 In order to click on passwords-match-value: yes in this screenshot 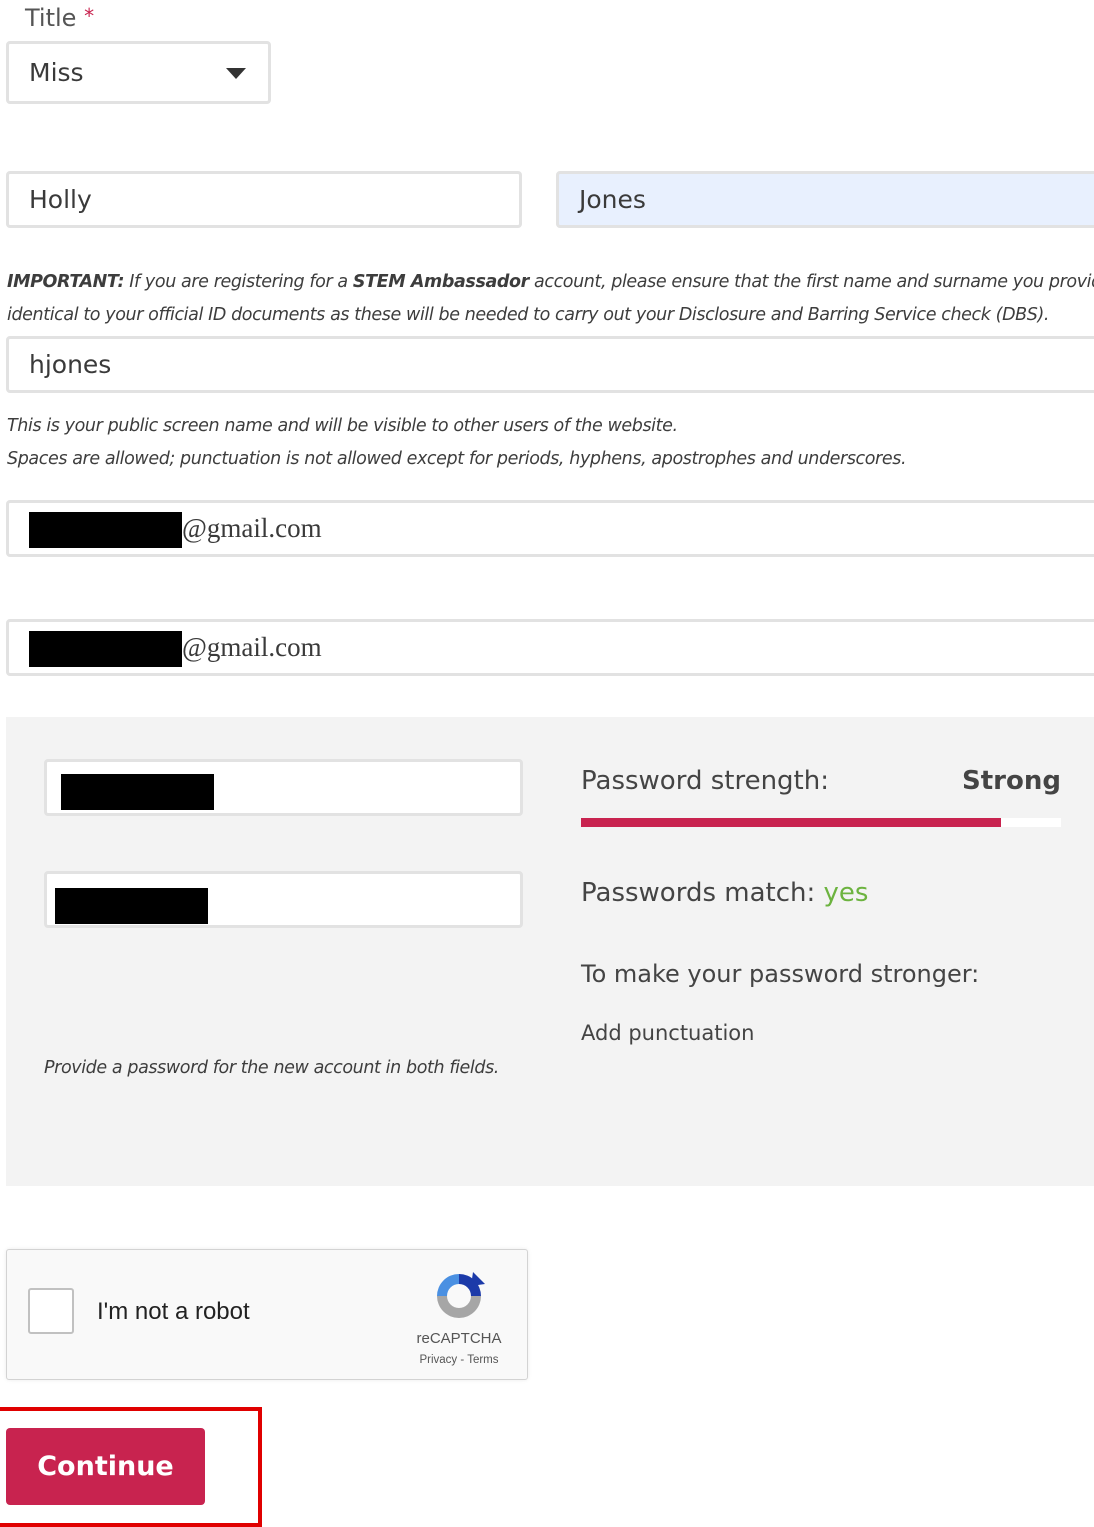, I will do `click(846, 893)`.